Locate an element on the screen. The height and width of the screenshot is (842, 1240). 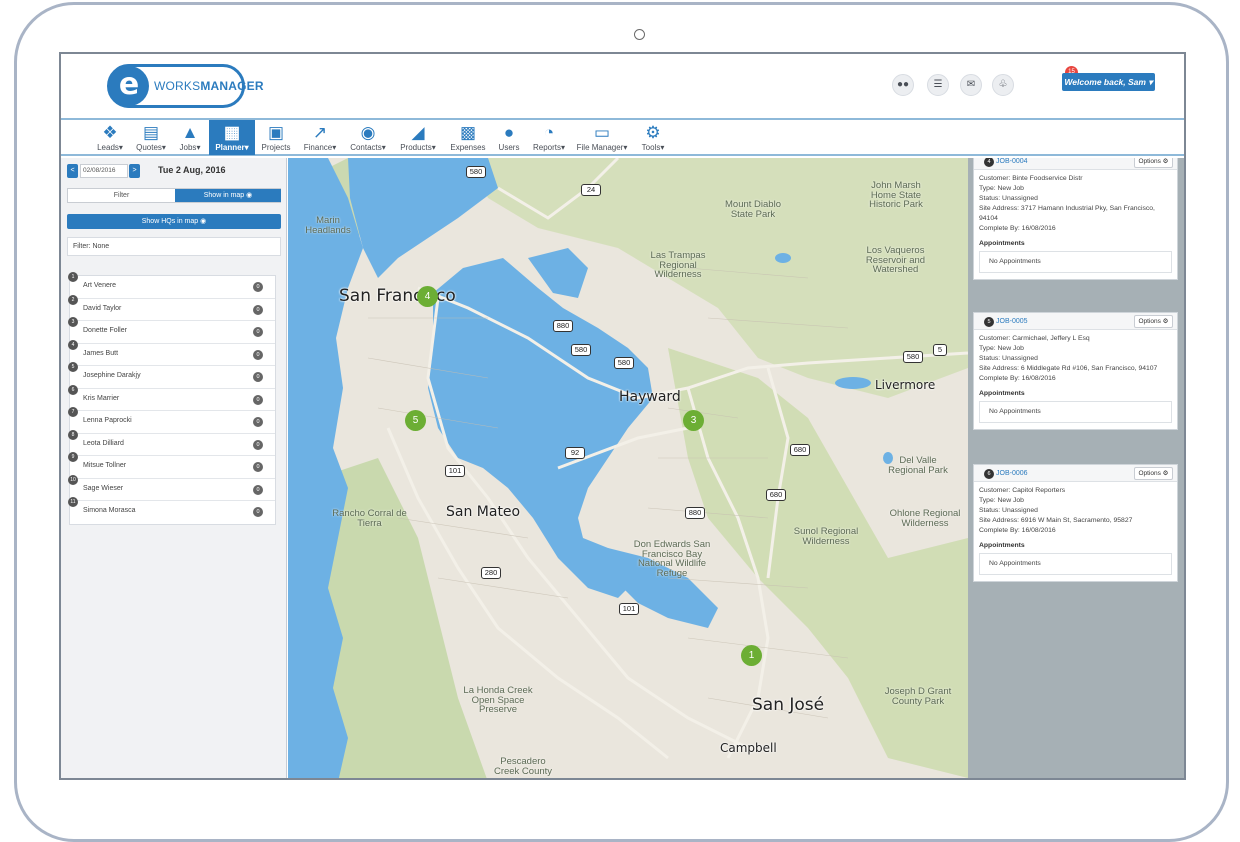
highway-shield: 5 is located at coordinates (940, 350).